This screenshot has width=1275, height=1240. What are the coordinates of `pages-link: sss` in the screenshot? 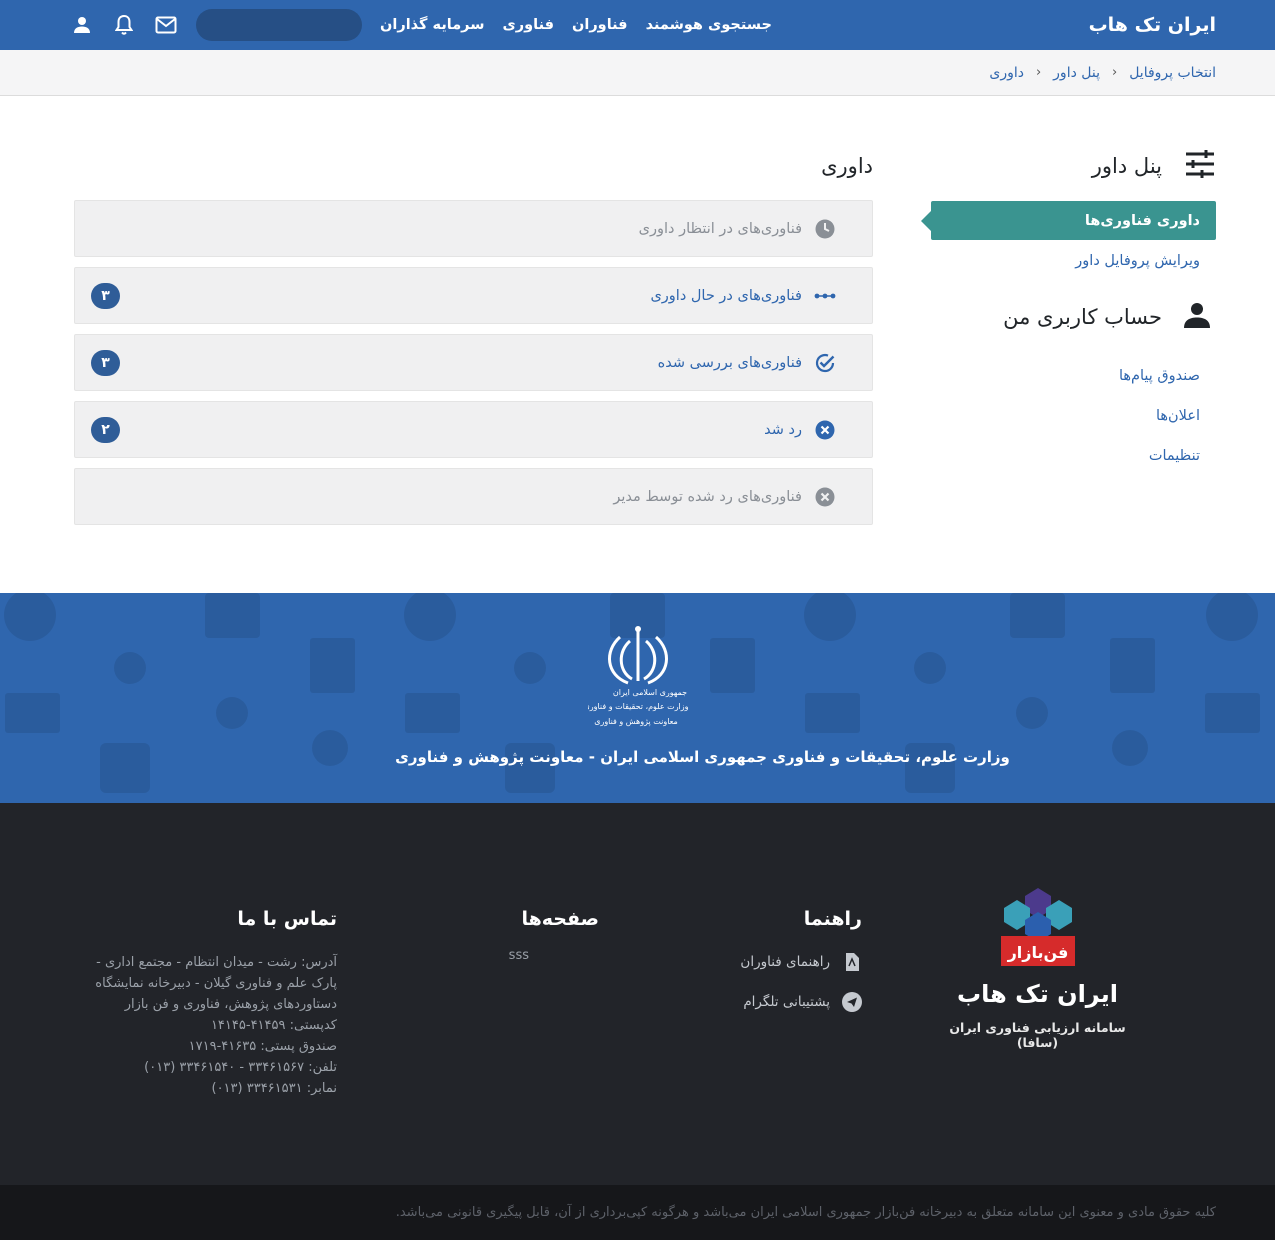 It's located at (509, 955).